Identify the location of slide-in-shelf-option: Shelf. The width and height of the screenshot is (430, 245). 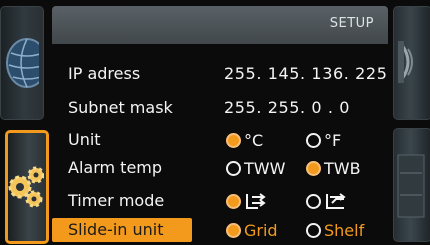
(335, 230).